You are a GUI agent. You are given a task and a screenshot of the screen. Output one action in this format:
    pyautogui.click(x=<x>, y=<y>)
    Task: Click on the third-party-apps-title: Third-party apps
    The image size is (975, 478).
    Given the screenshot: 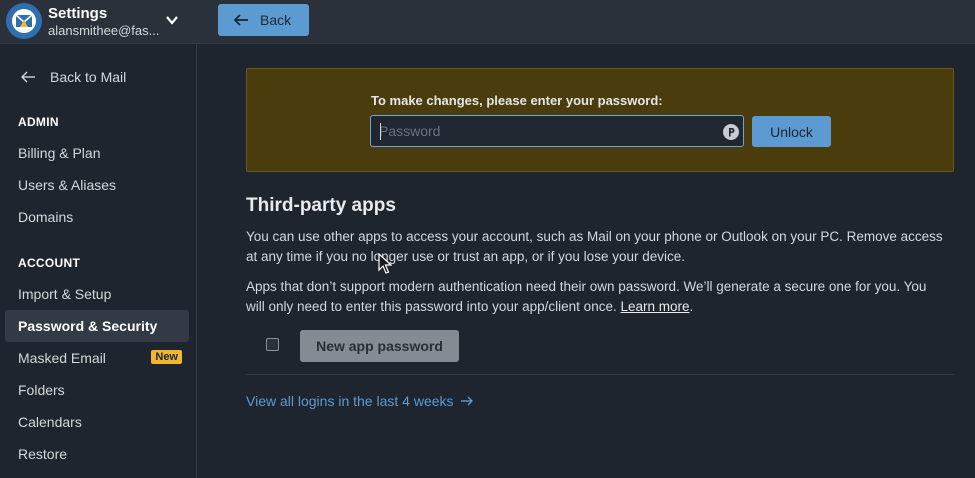 What is the action you would take?
    pyautogui.click(x=321, y=205)
    